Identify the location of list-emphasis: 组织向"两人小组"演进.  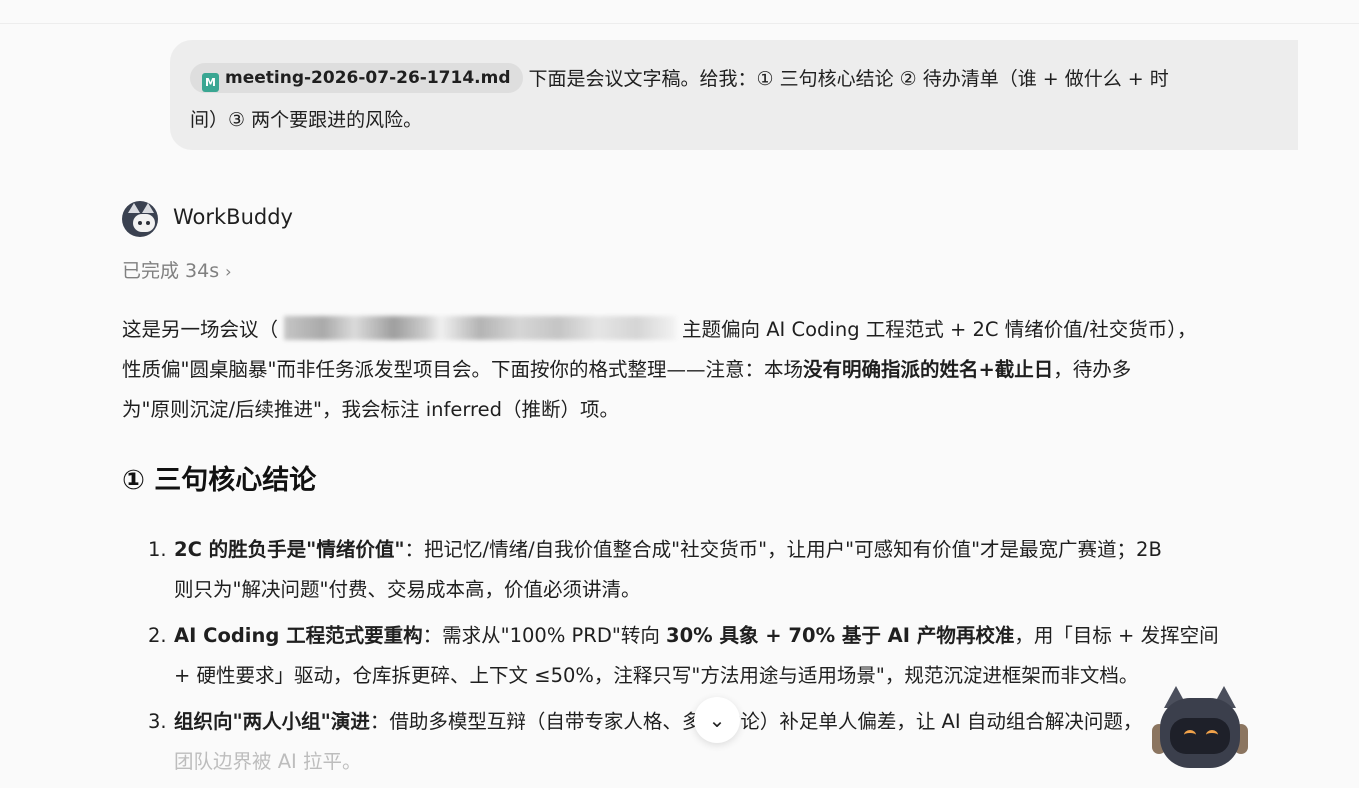
(272, 721).